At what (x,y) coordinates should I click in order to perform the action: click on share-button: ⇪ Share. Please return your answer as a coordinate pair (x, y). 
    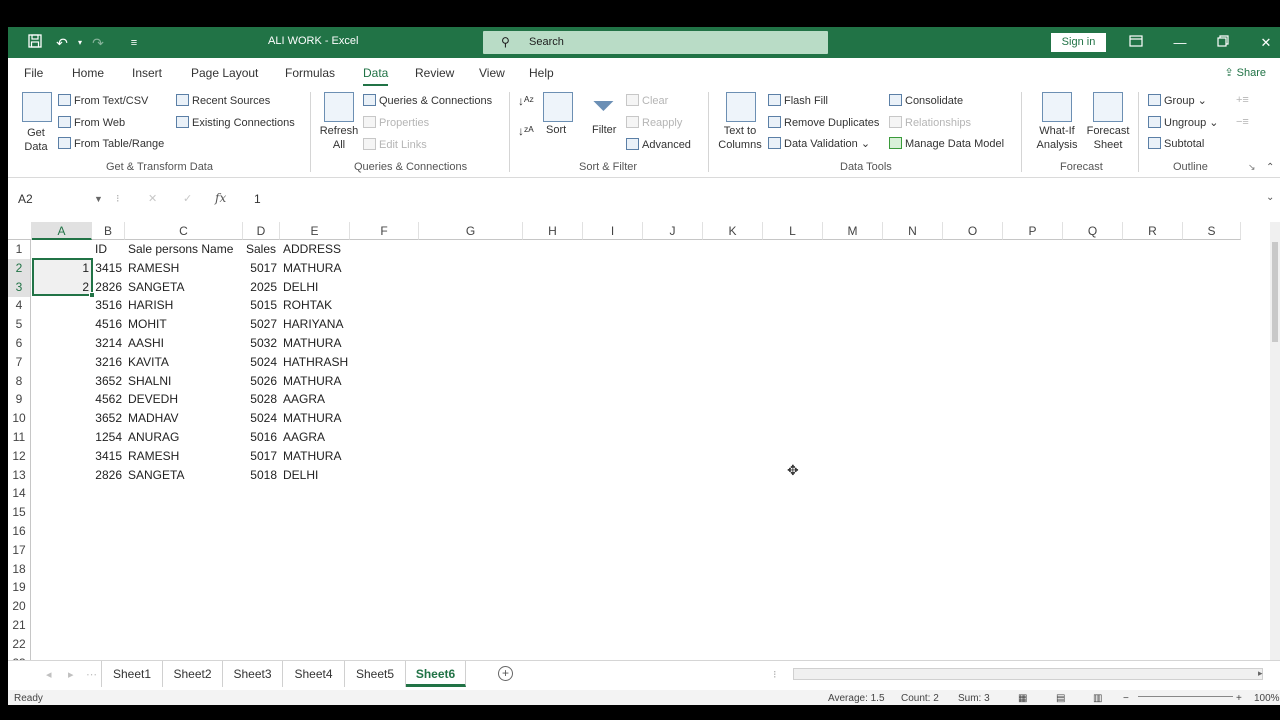
    Looking at the image, I should click on (1245, 72).